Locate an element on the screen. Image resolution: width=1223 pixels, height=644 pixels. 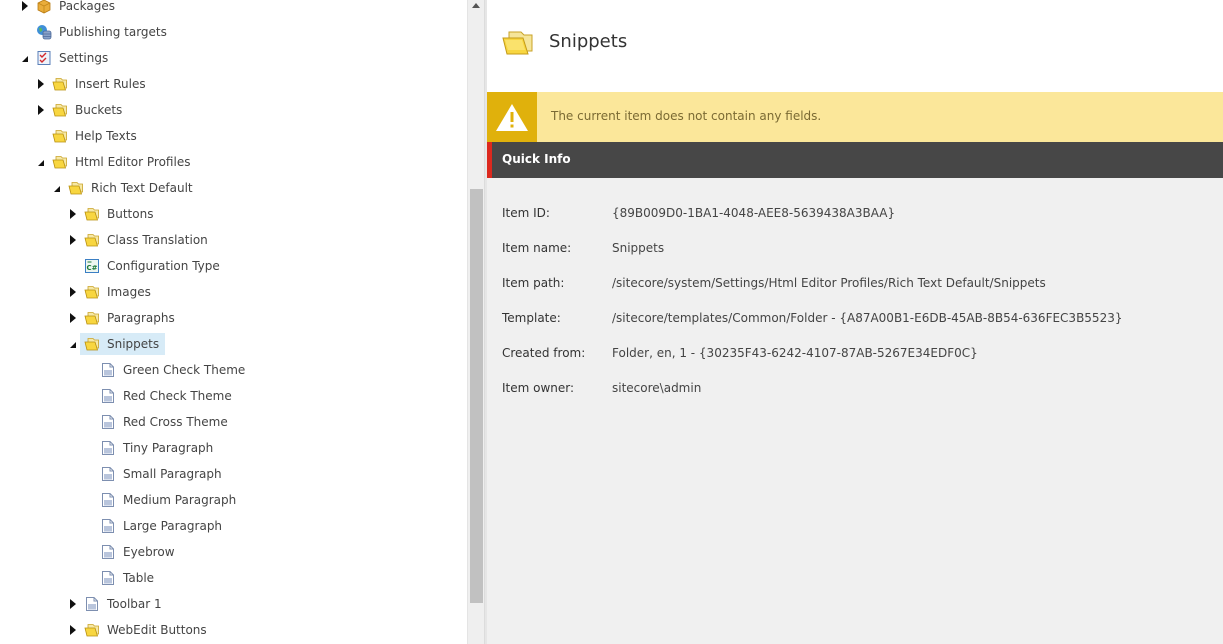
tree-item-label: Large Paragraph is located at coordinates (173, 526).